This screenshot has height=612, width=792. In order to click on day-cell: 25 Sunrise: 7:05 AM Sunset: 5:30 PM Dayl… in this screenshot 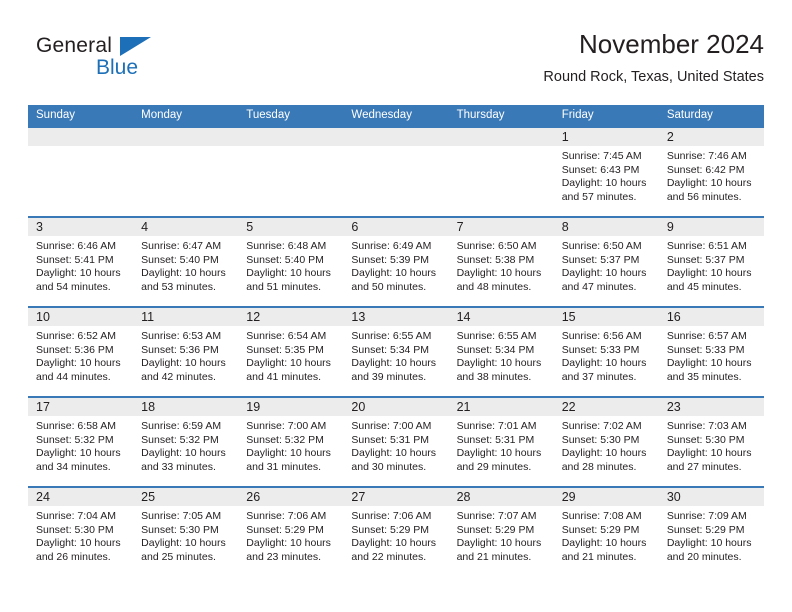, I will do `click(185, 532)`.